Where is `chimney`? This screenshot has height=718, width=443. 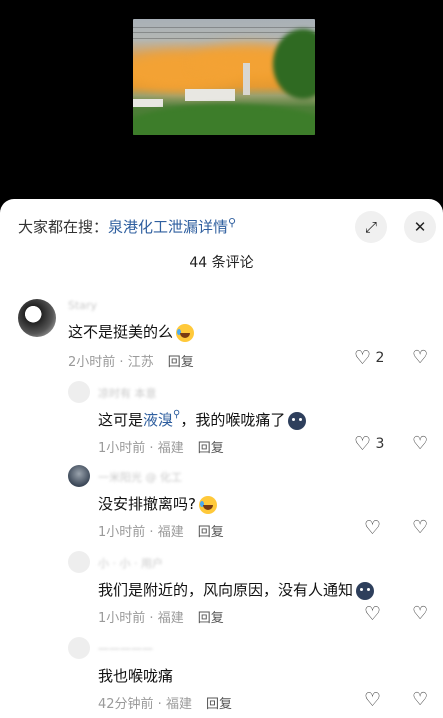
chimney is located at coordinates (246, 79).